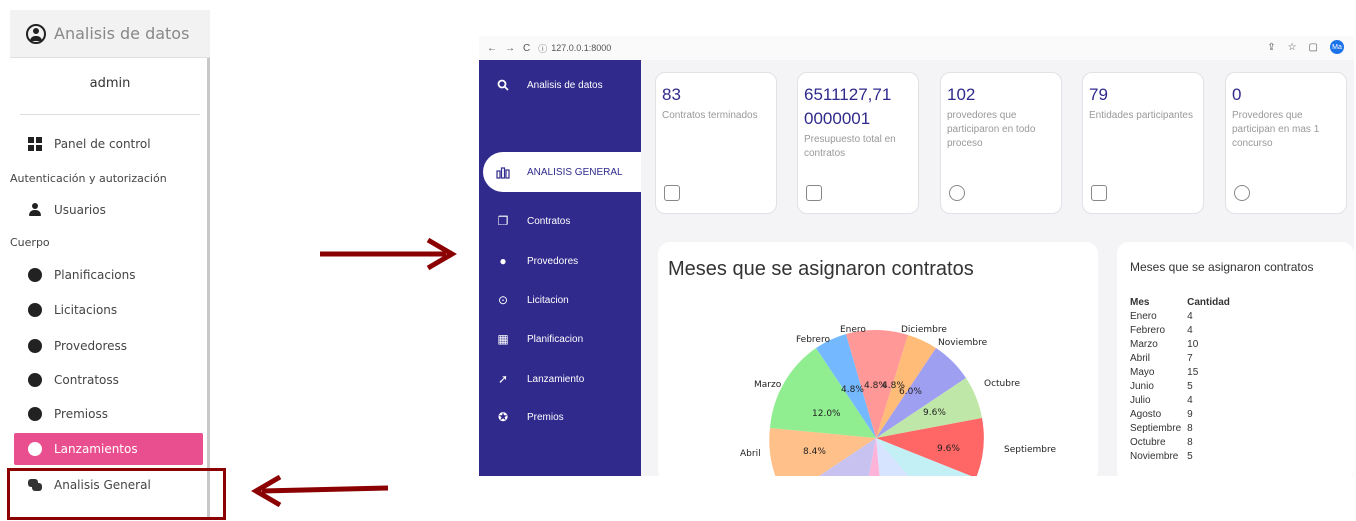  I want to click on pie-pct-diciembre: 4.8%, so click(893, 386).